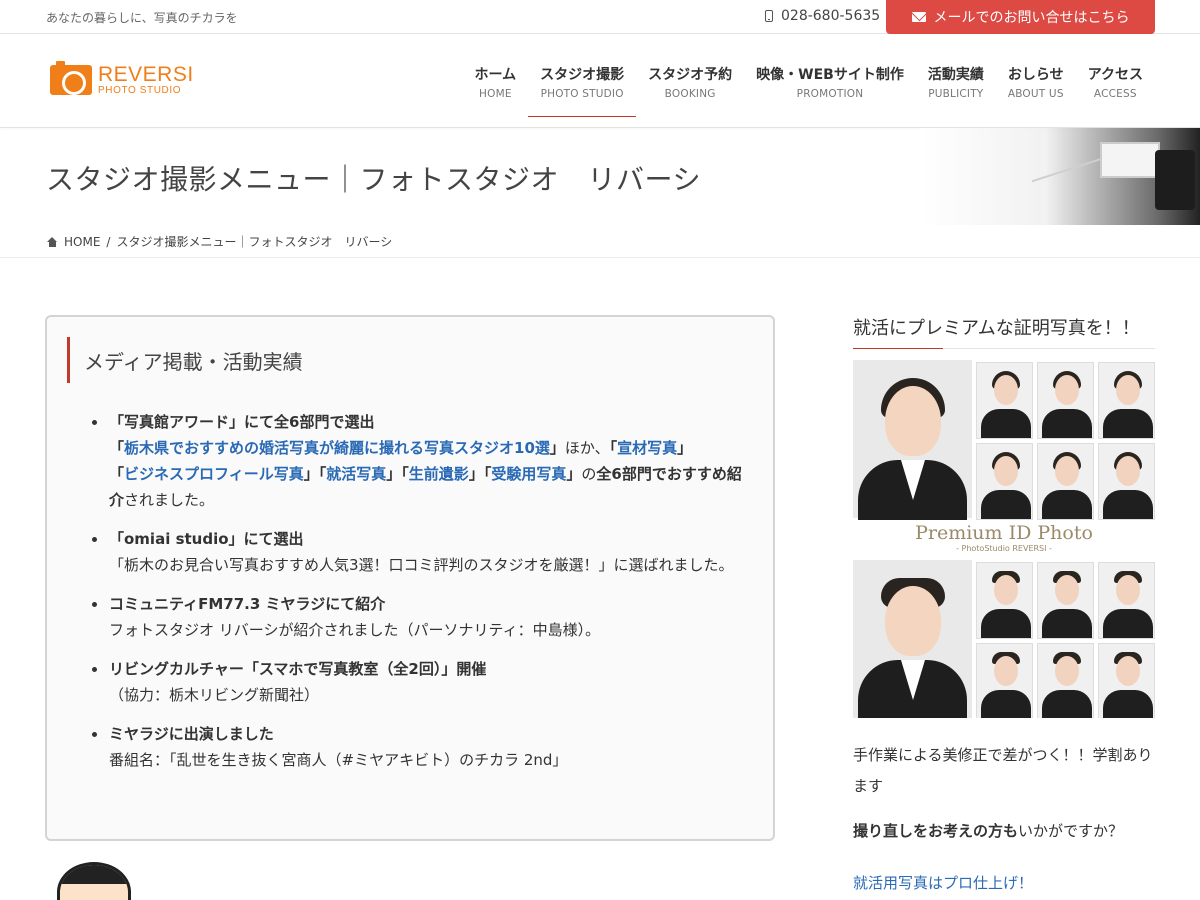 This screenshot has height=900, width=1200. I want to click on item-body: （協力：栃木リビング新聞社）, so click(214, 695).